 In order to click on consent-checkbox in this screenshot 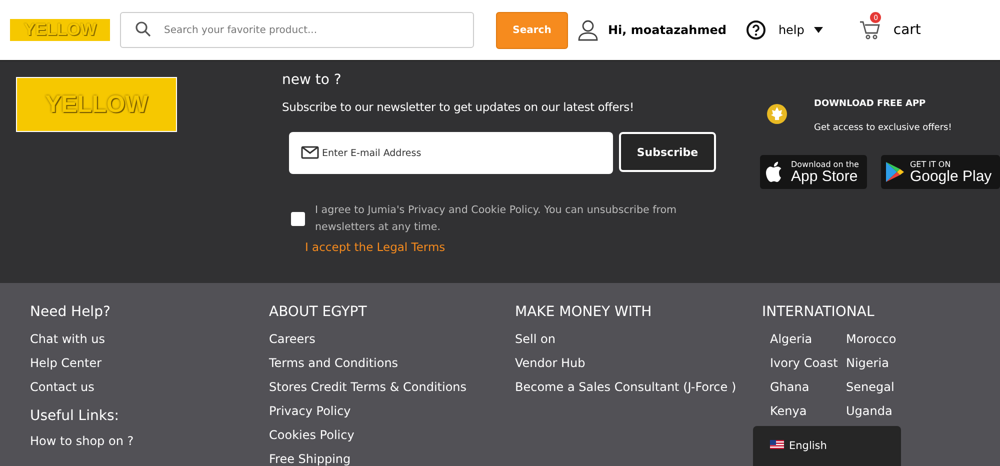, I will do `click(298, 219)`.